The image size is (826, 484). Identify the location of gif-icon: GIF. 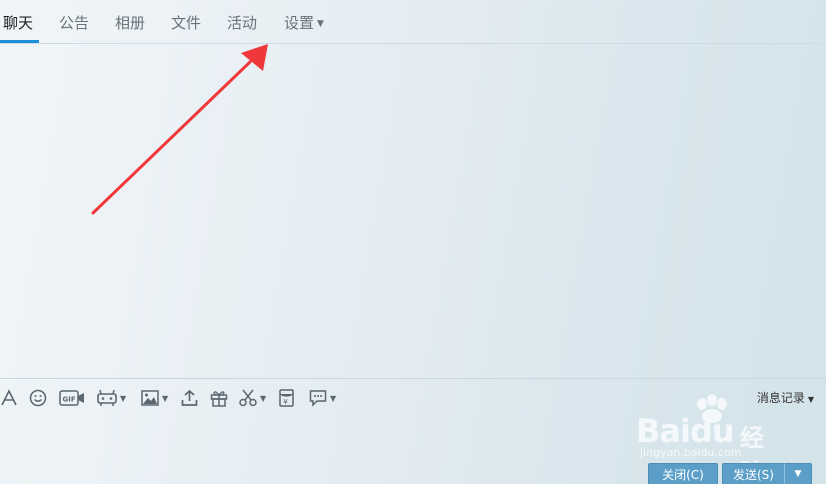
(72, 398).